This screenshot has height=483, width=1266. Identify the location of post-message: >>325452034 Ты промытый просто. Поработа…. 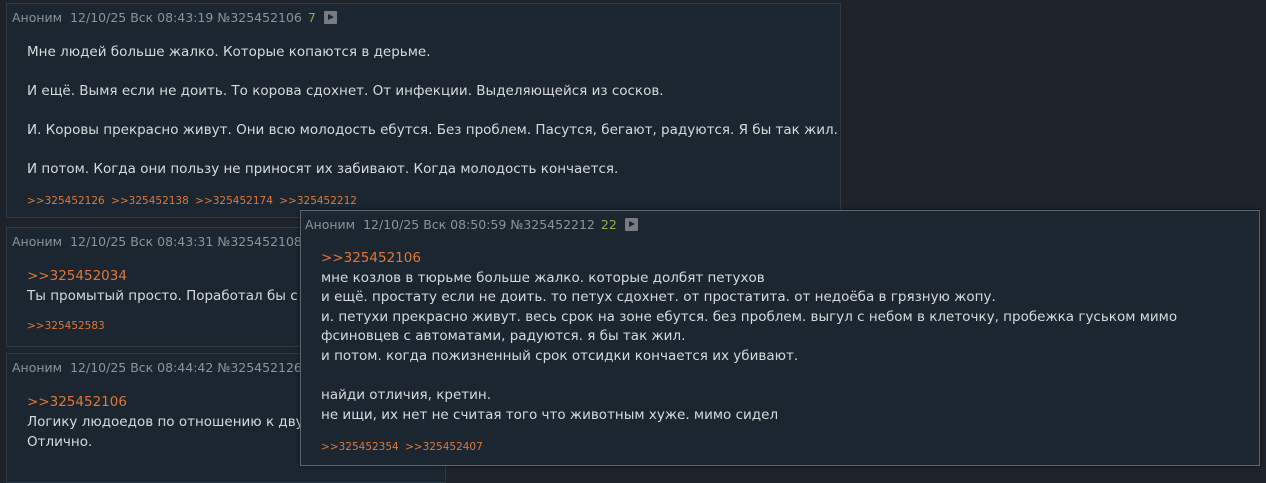
(169, 286).